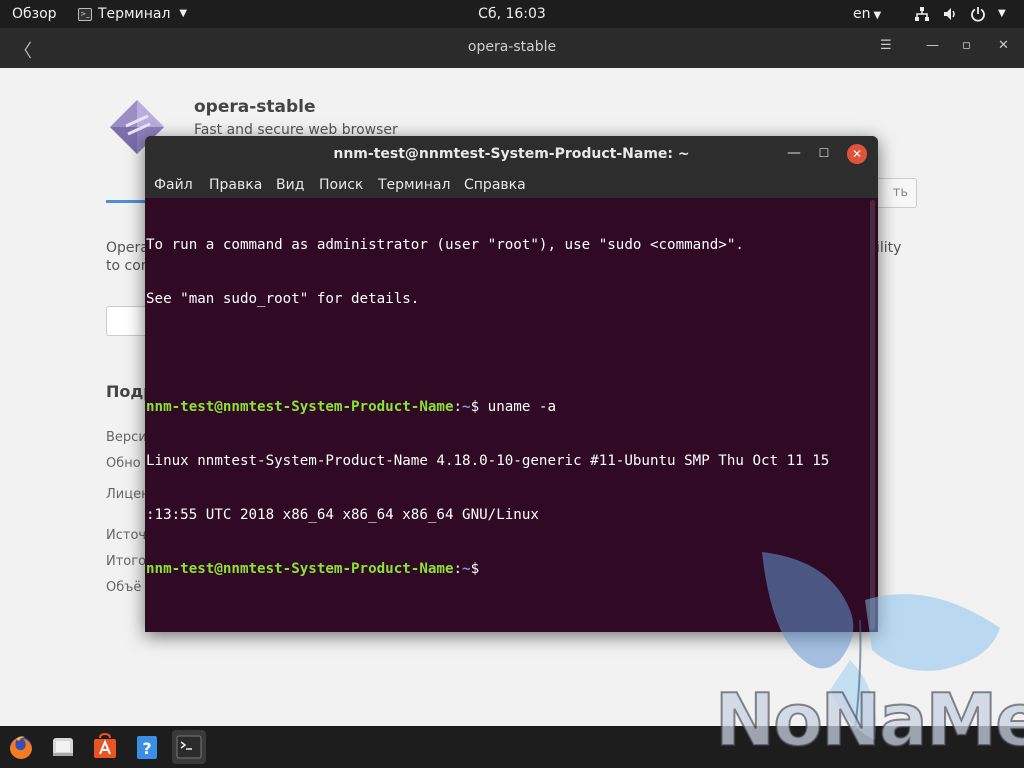 Image resolution: width=1024 pixels, height=768 pixels. I want to click on prompt-end: $, so click(475, 569).